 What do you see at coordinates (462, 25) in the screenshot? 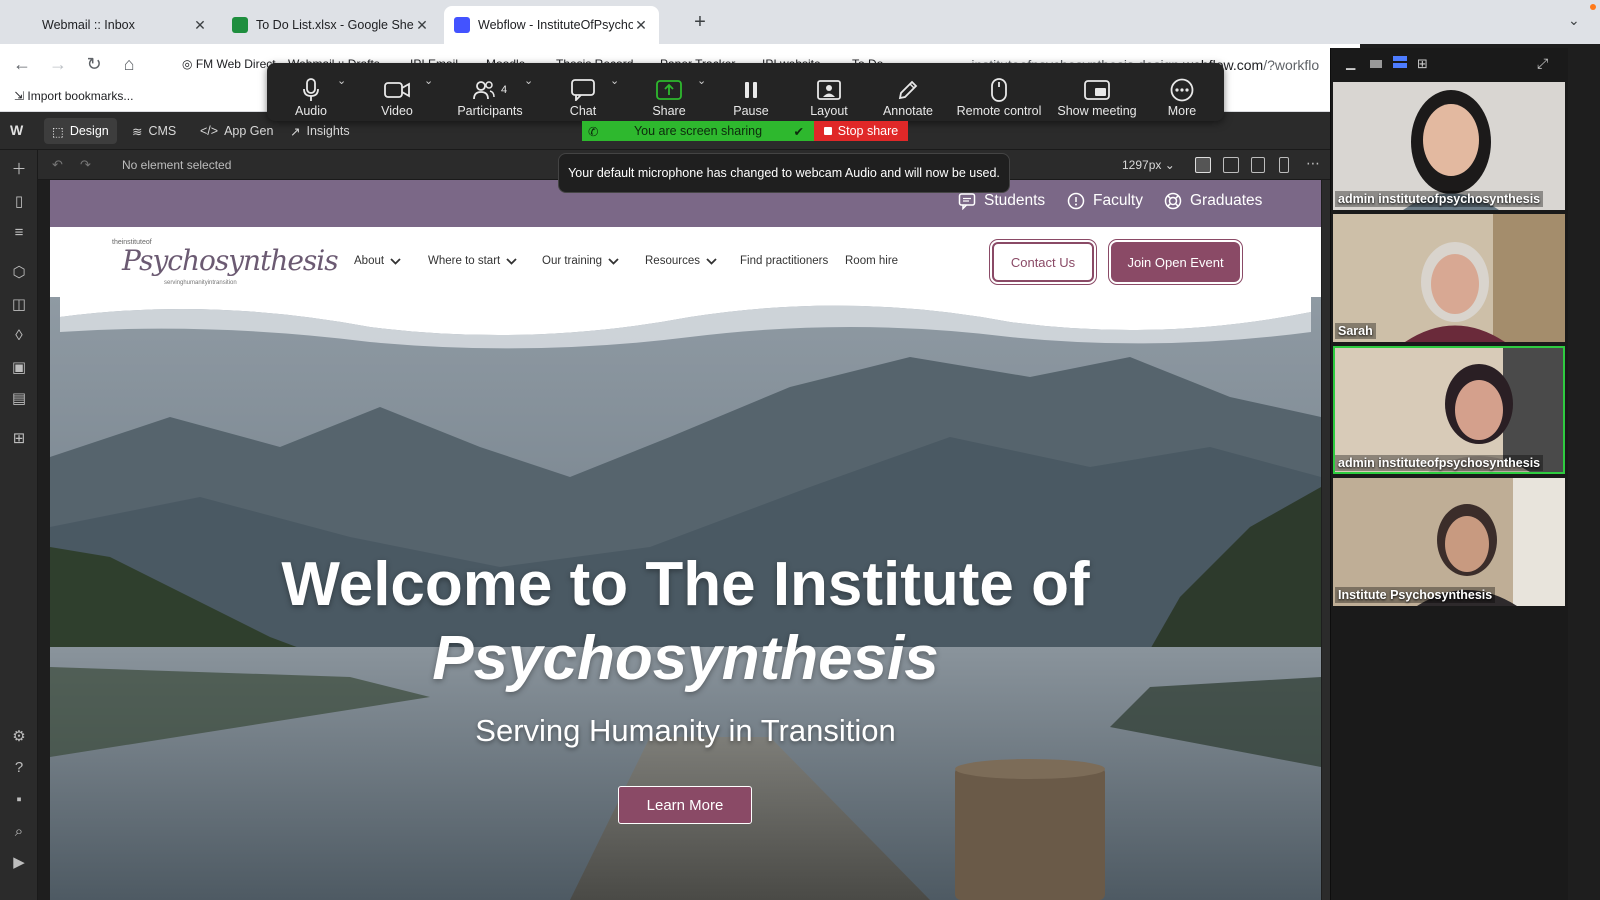
I see `webflow-favicon-icon` at bounding box center [462, 25].